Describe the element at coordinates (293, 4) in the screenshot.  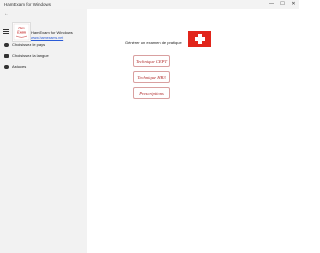
I see `close-button: ✕` at that location.